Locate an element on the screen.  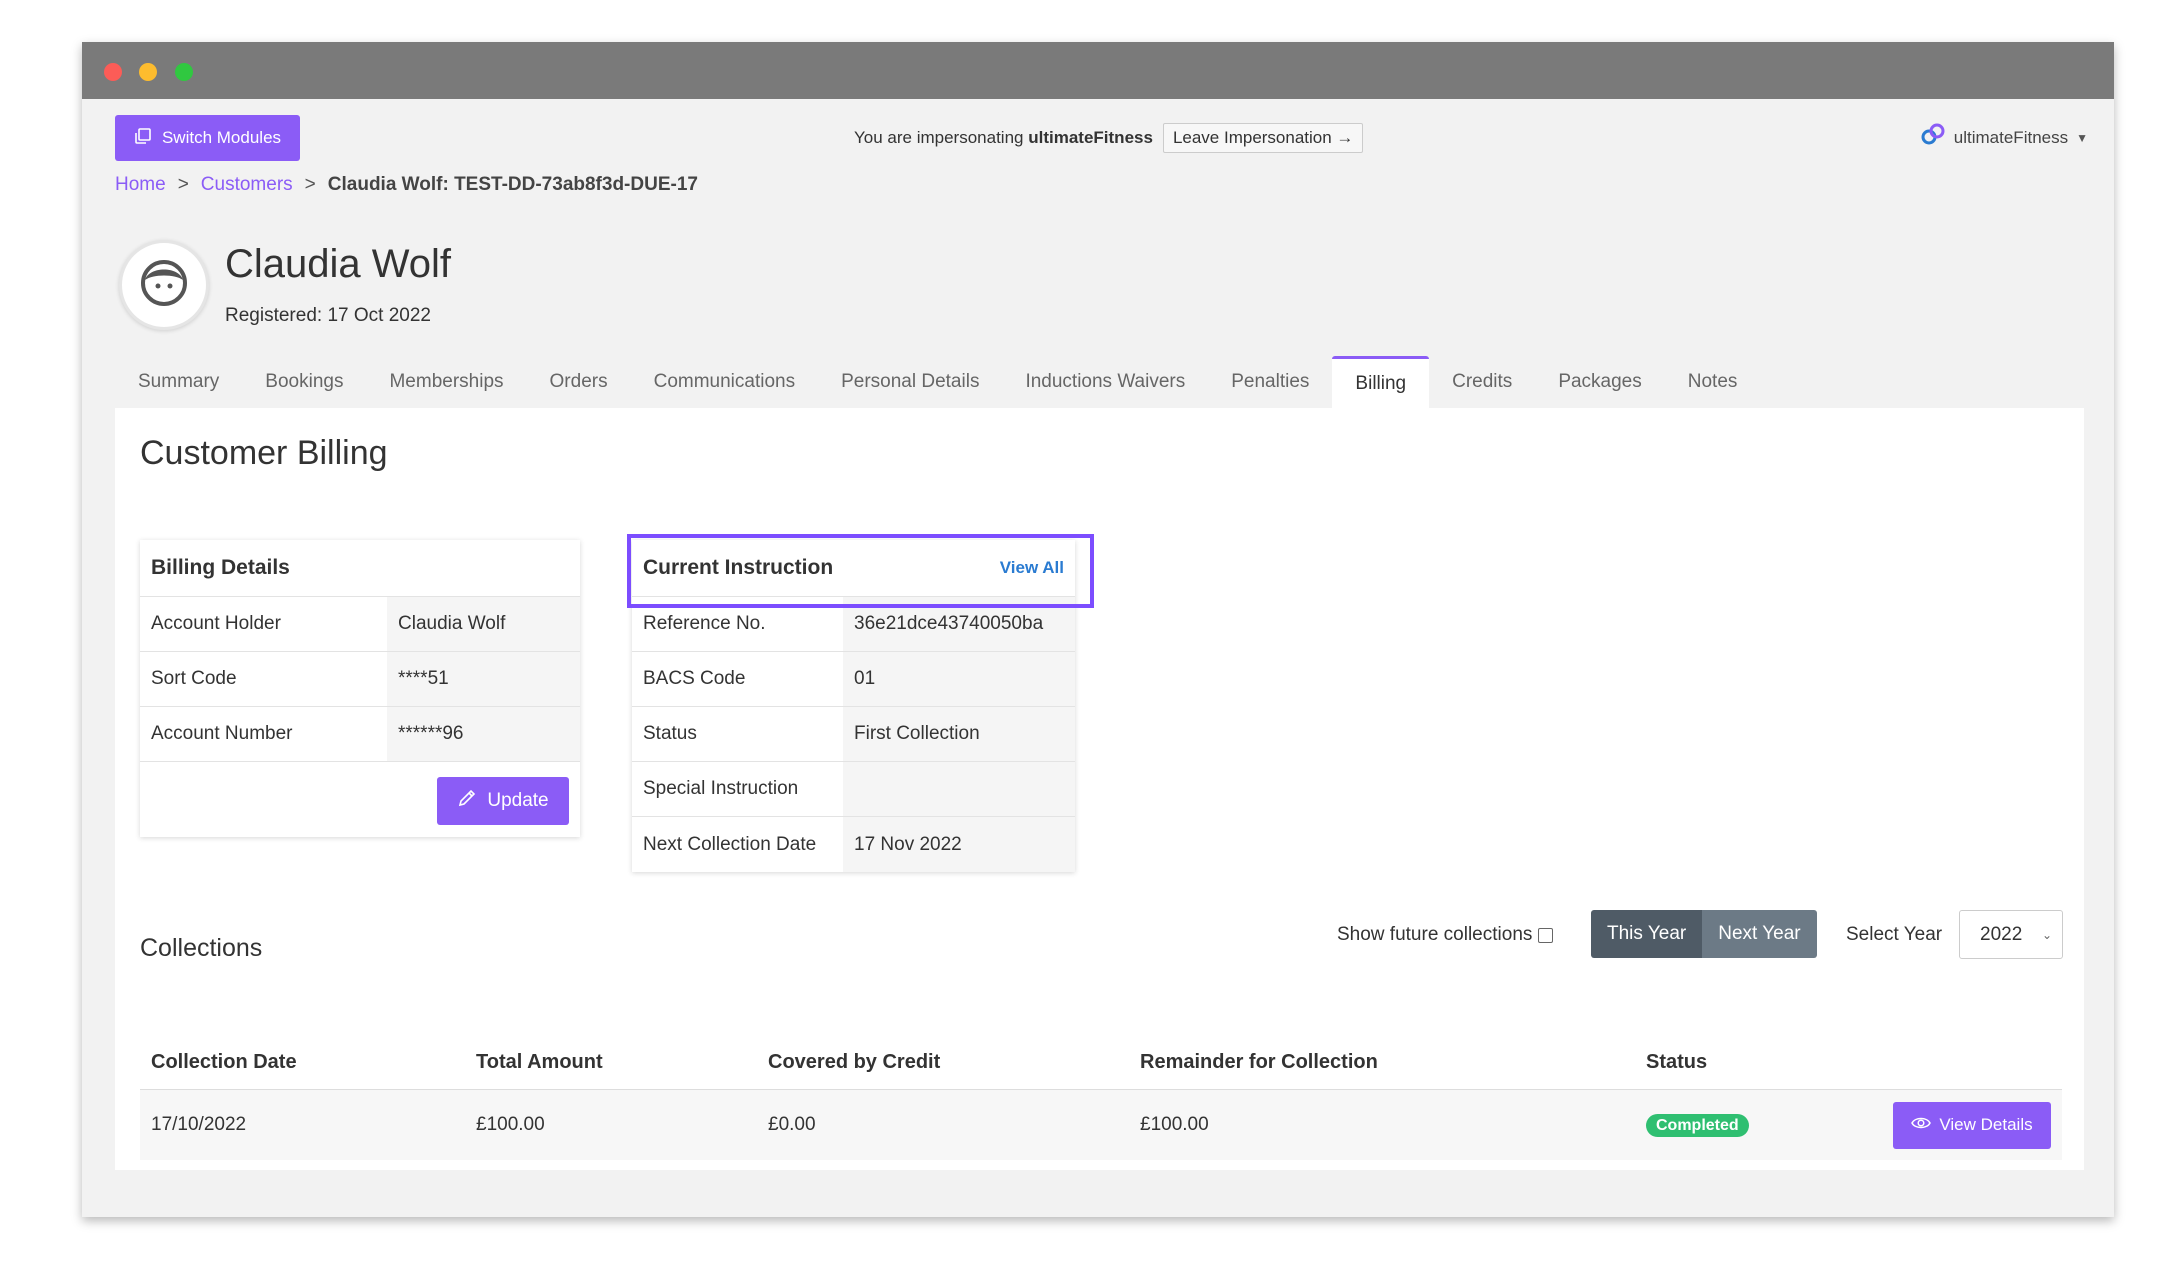
billing-row-label: Account Number is located at coordinates (222, 733).